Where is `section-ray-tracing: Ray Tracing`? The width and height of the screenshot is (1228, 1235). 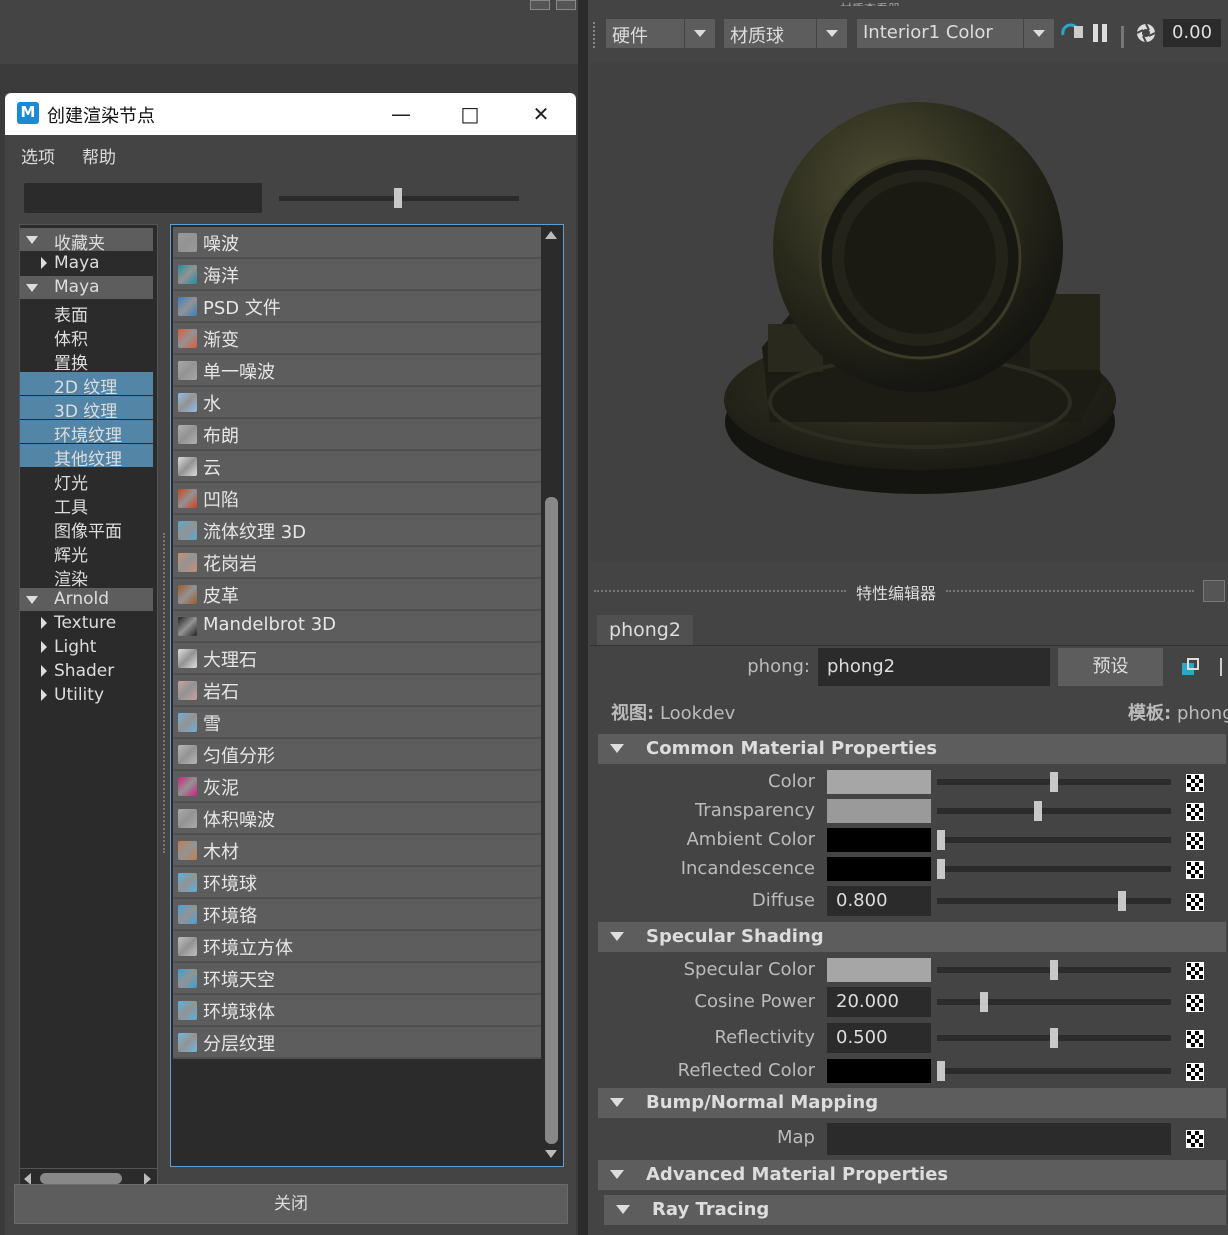 section-ray-tracing: Ray Tracing is located at coordinates (915, 1210).